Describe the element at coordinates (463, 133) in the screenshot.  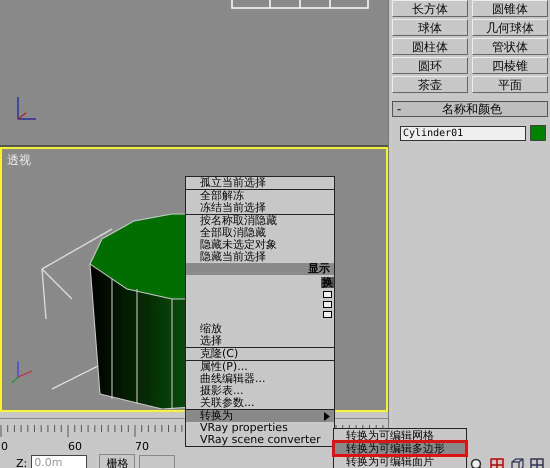
I see `name-field: Cylinder01` at that location.